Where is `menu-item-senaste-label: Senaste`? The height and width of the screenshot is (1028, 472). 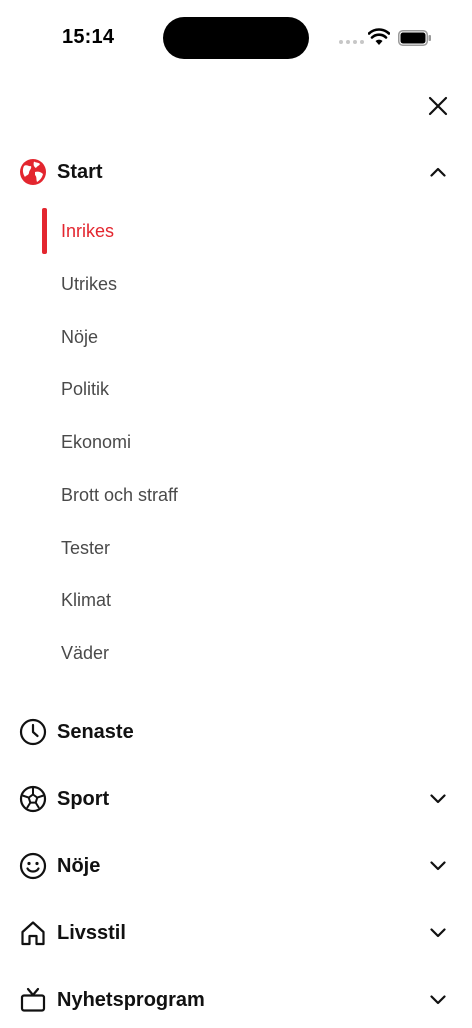 menu-item-senaste-label: Senaste is located at coordinates (95, 731).